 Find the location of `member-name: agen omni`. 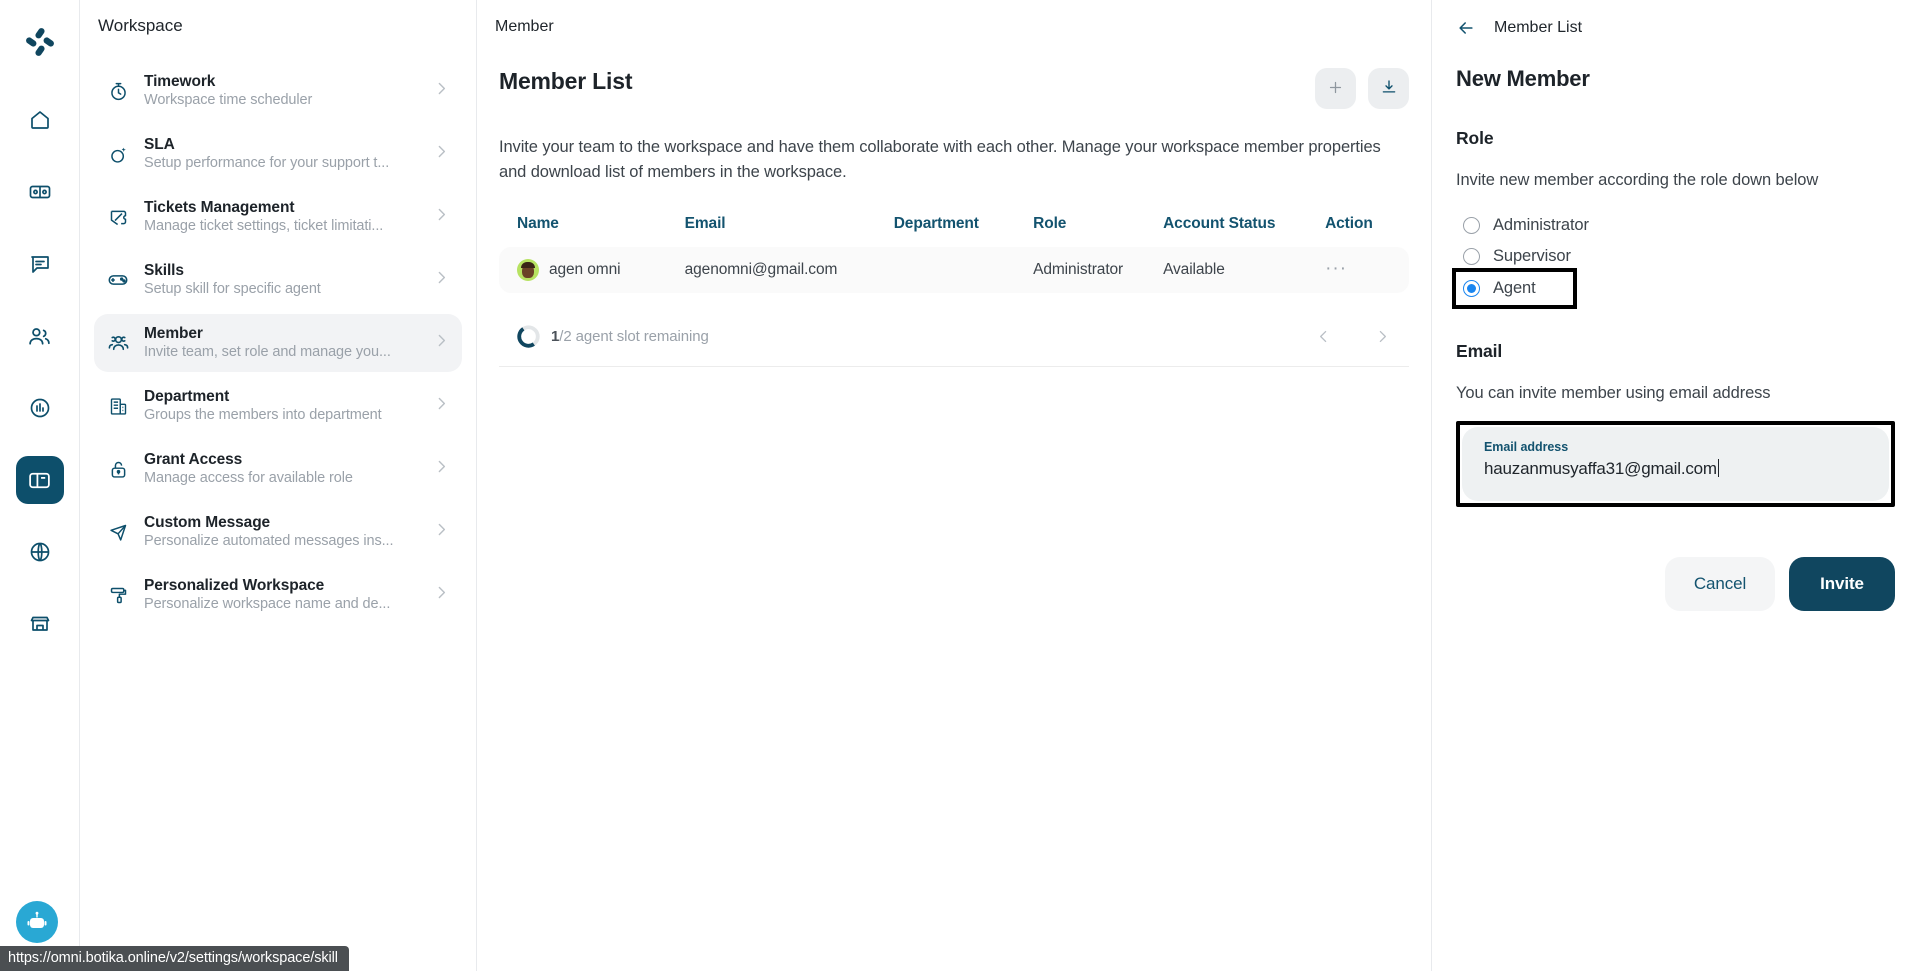

member-name: agen omni is located at coordinates (585, 269).